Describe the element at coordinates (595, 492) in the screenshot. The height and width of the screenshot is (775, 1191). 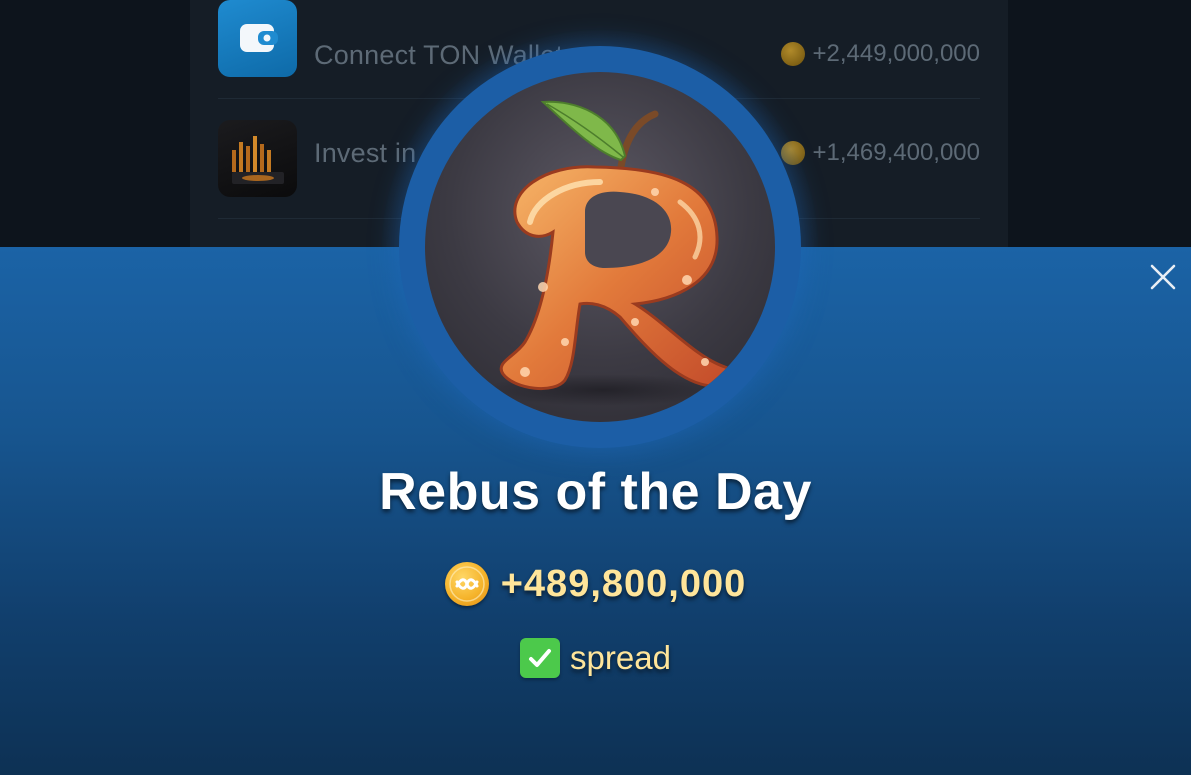
I see `modal-title: Rebus of the Day` at that location.